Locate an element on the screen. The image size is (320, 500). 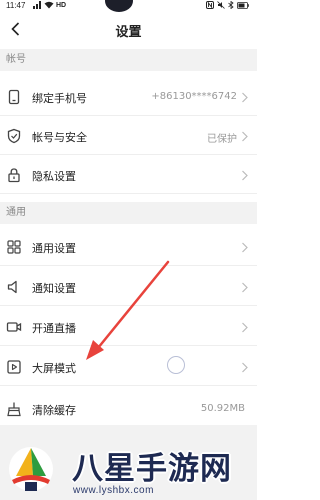
status-right-icons is located at coordinates (227, 5).